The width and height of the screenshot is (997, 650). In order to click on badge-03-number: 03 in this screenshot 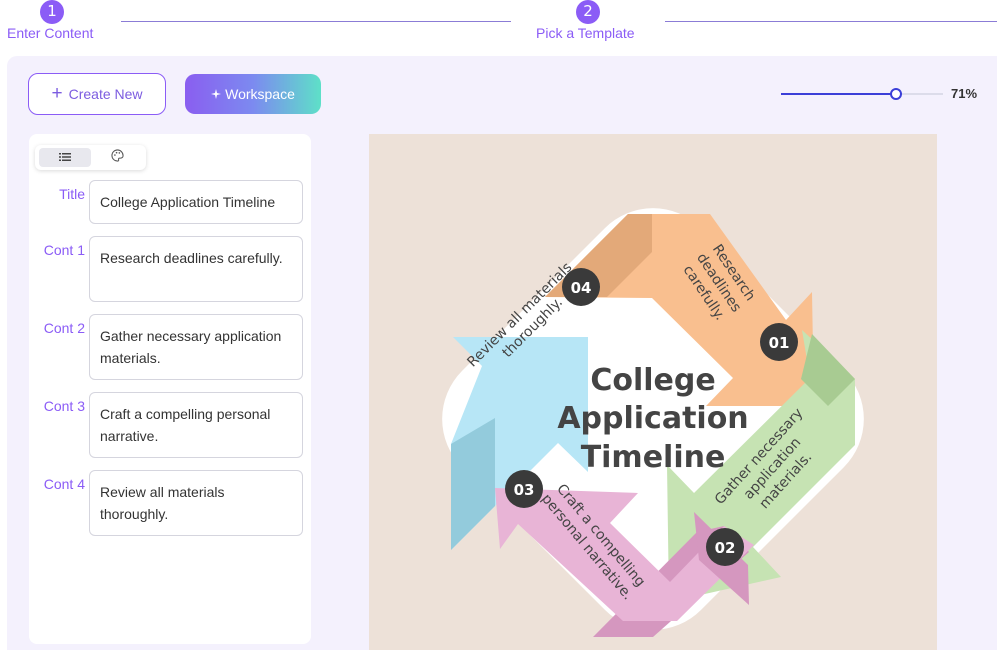, I will do `click(524, 490)`.